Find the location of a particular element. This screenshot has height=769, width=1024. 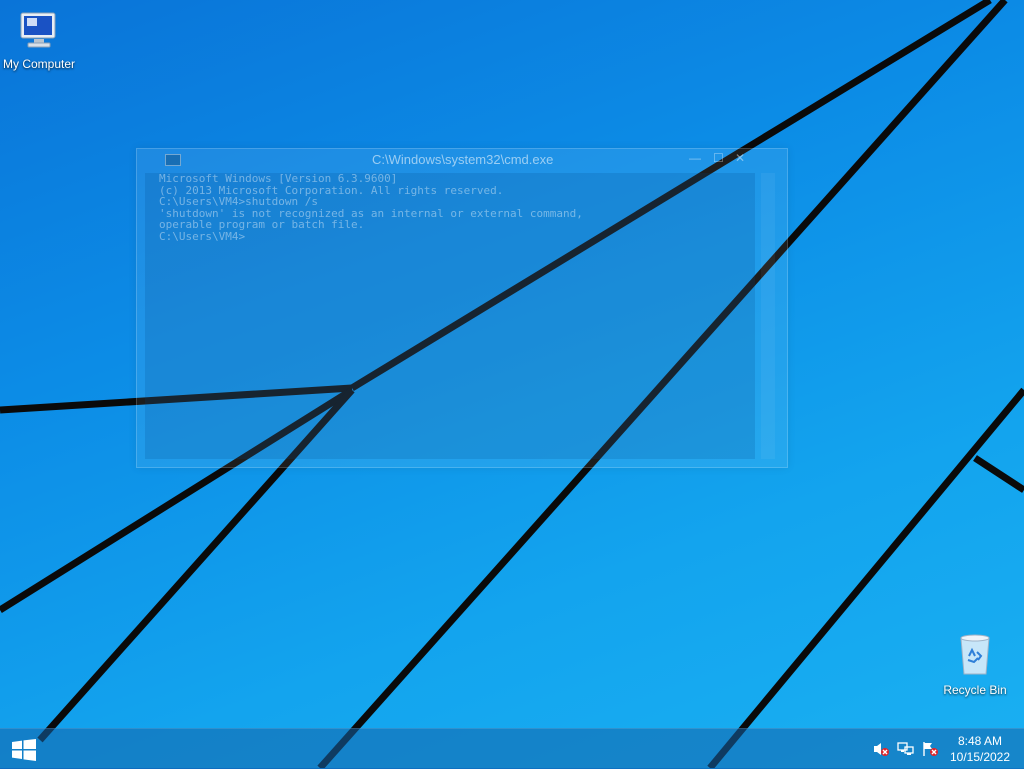

network-button is located at coordinates (905, 749).